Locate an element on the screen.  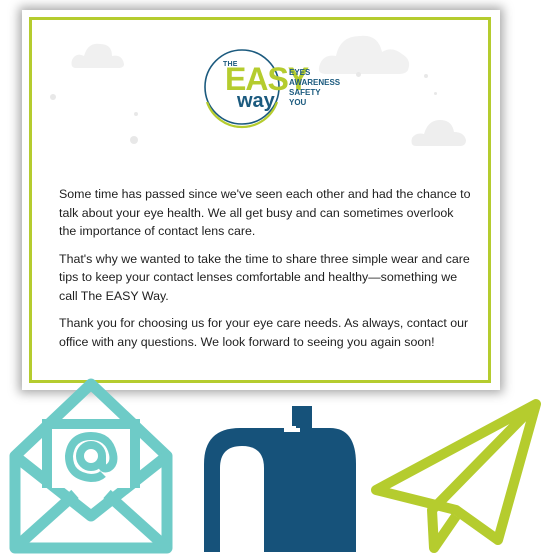
acrostic-awareness: AWARENESS is located at coordinates (315, 82).